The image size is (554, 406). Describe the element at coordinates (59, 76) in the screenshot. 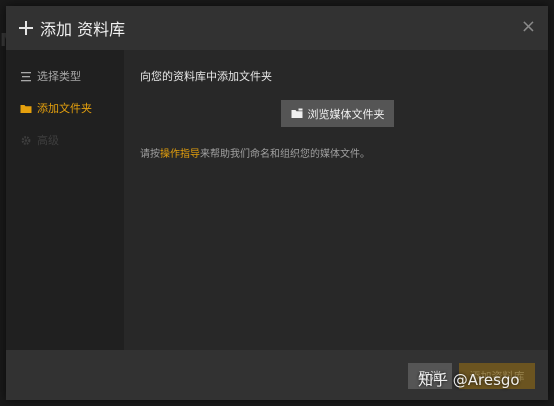

I see `sidebar-item-label: 选择类型` at that location.